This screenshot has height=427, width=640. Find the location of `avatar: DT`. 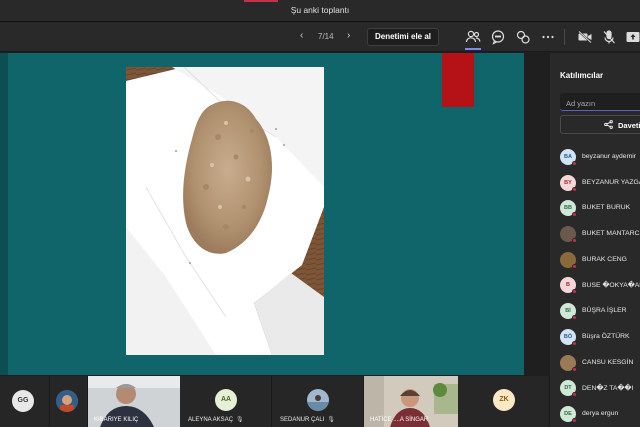

avatar: DT is located at coordinates (568, 389).